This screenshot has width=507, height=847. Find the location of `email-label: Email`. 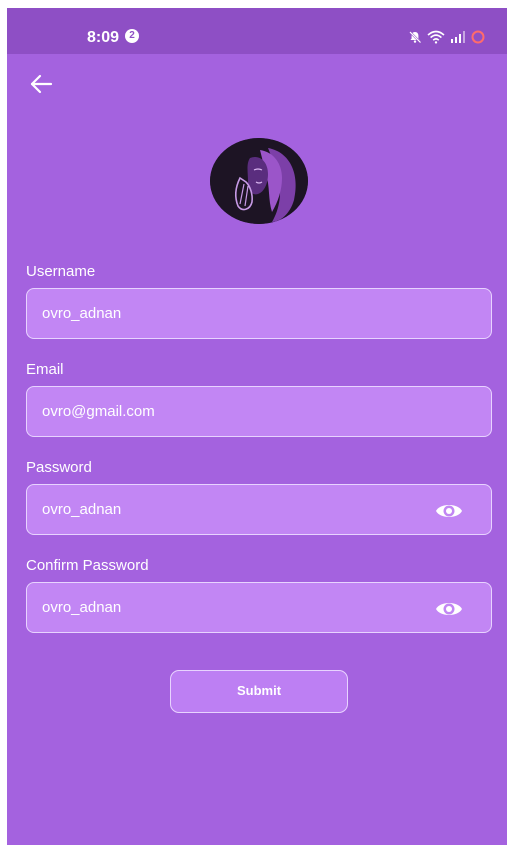

email-label: Email is located at coordinates (45, 369).